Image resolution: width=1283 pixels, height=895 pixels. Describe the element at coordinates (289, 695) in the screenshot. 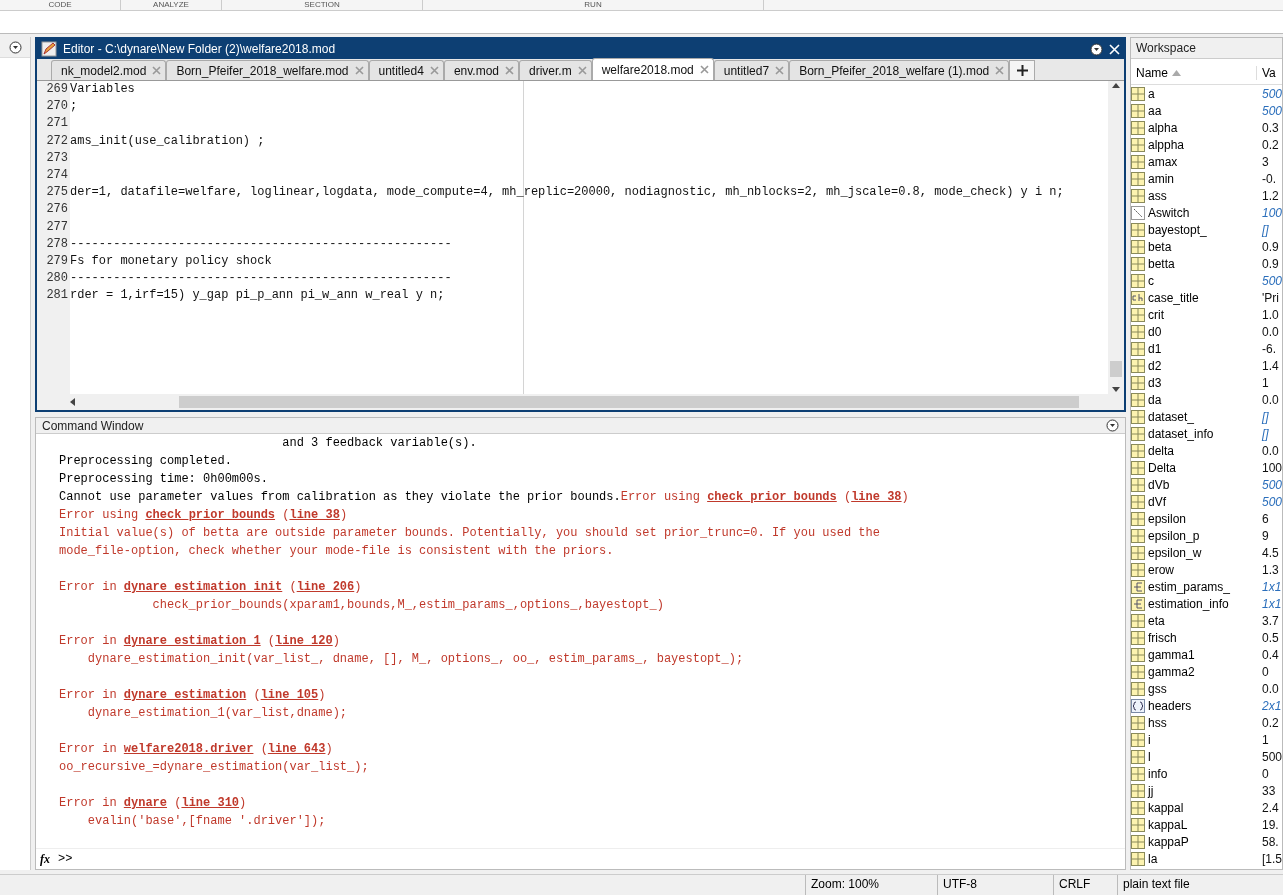

I see `error-link: line 105` at that location.